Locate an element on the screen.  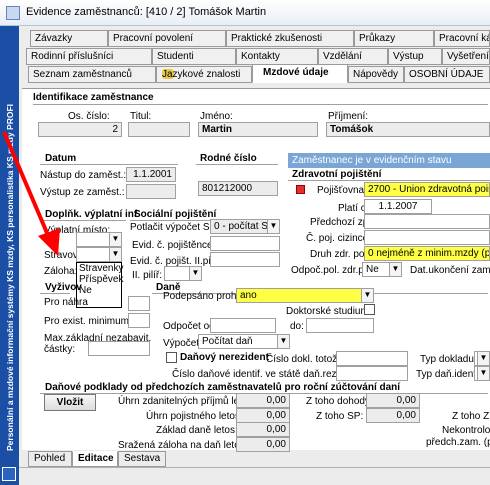
tab-studenti: Studenti is located at coordinates (194, 56).